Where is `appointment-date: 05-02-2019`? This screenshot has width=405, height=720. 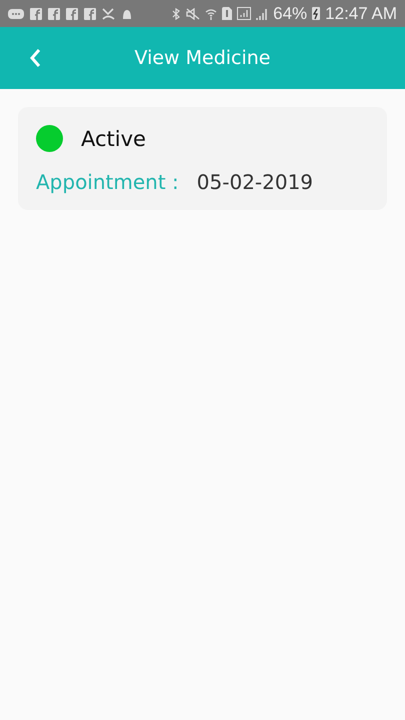 appointment-date: 05-02-2019 is located at coordinates (255, 182).